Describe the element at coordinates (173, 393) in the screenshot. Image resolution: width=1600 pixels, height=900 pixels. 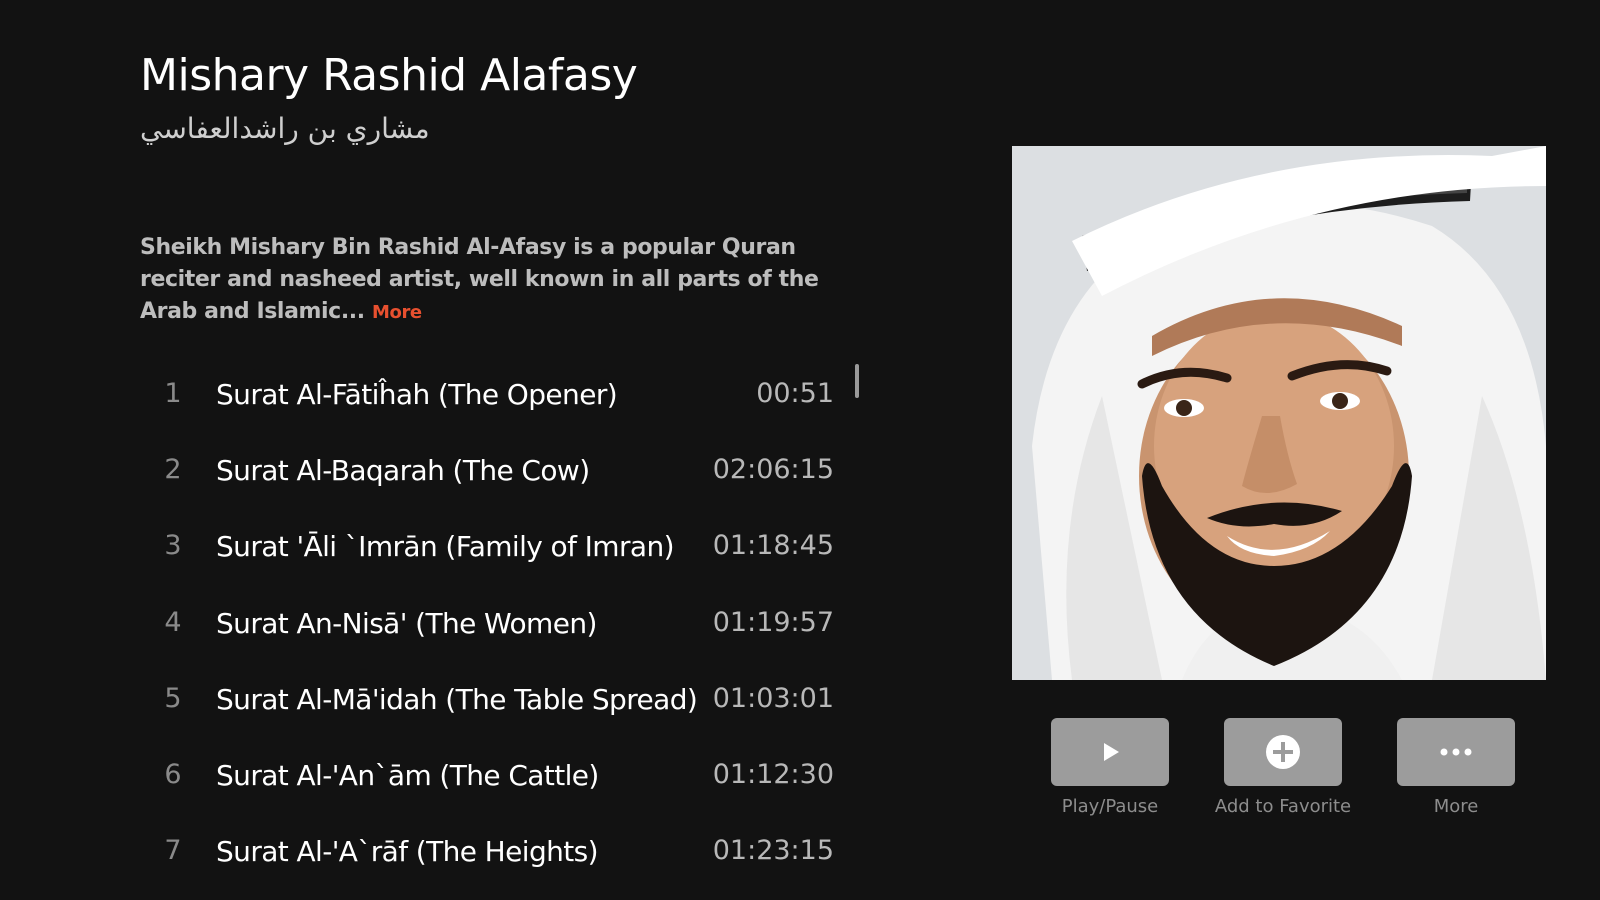
I see `track-number: 1` at that location.